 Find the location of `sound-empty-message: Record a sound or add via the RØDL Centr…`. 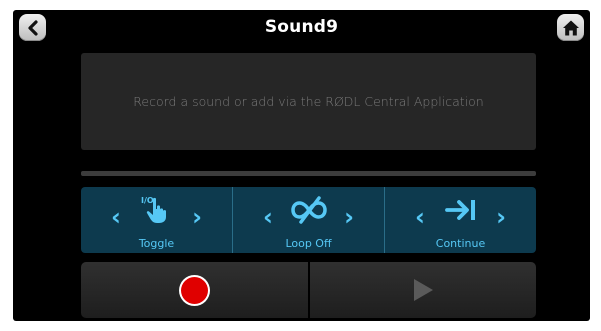

sound-empty-message: Record a sound or add via the RØDL Centr… is located at coordinates (308, 101).